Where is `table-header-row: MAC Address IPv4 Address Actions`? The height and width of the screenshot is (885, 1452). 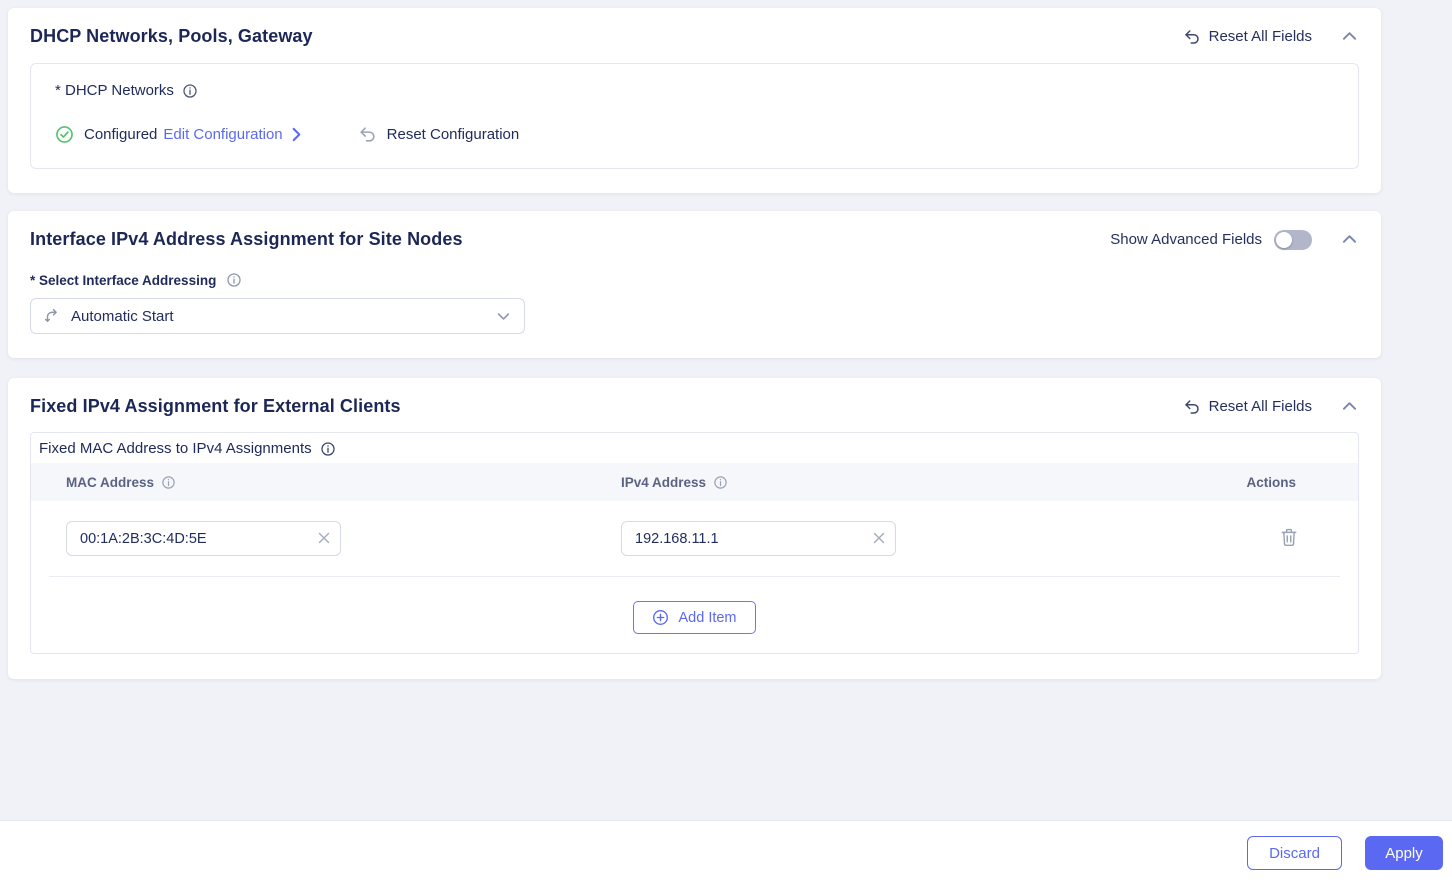 table-header-row: MAC Address IPv4 Address Actions is located at coordinates (694, 482).